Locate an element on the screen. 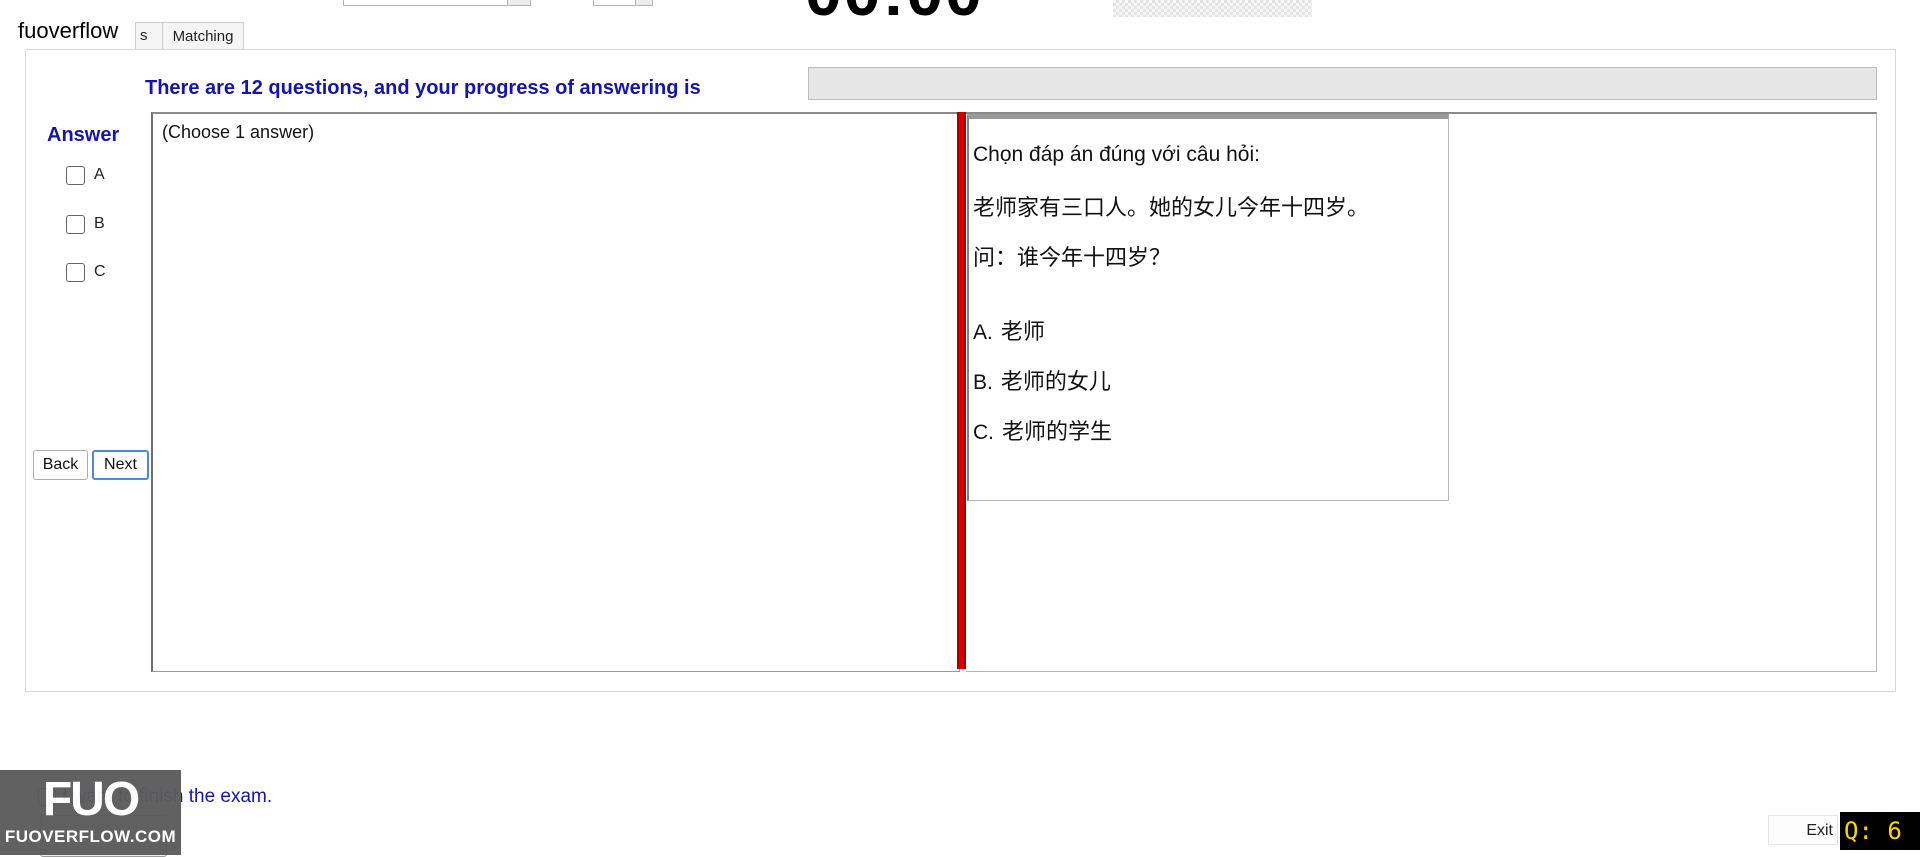  spinner-arrow-icon is located at coordinates (643, 2).